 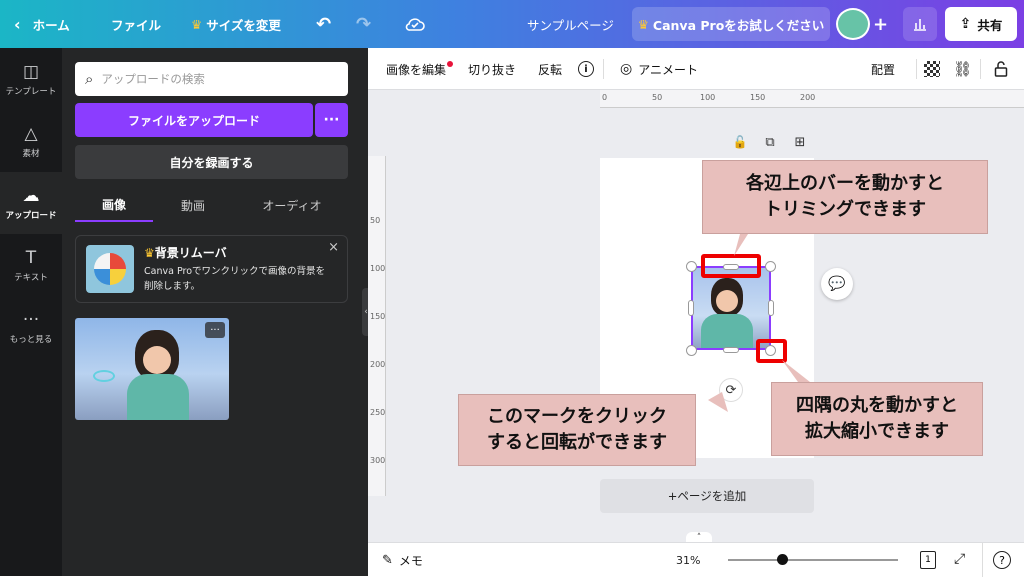 I want to click on promo-title: 背景リムーバ, so click(x=190, y=253).